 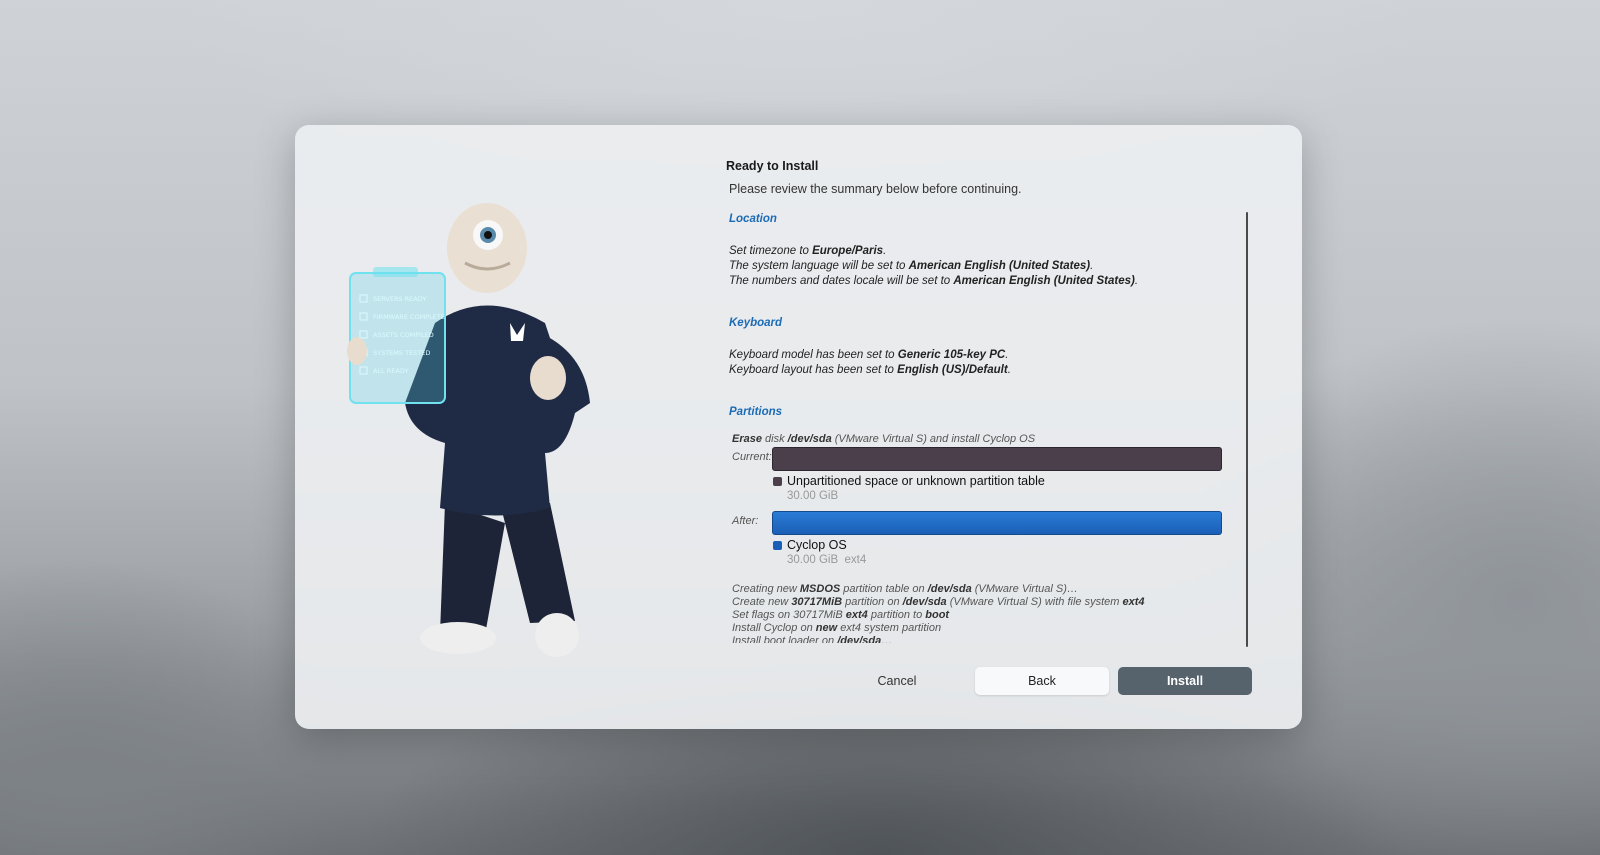 What do you see at coordinates (403, 335) in the screenshot?
I see `clipboard-item: ASSETS COMPILED` at bounding box center [403, 335].